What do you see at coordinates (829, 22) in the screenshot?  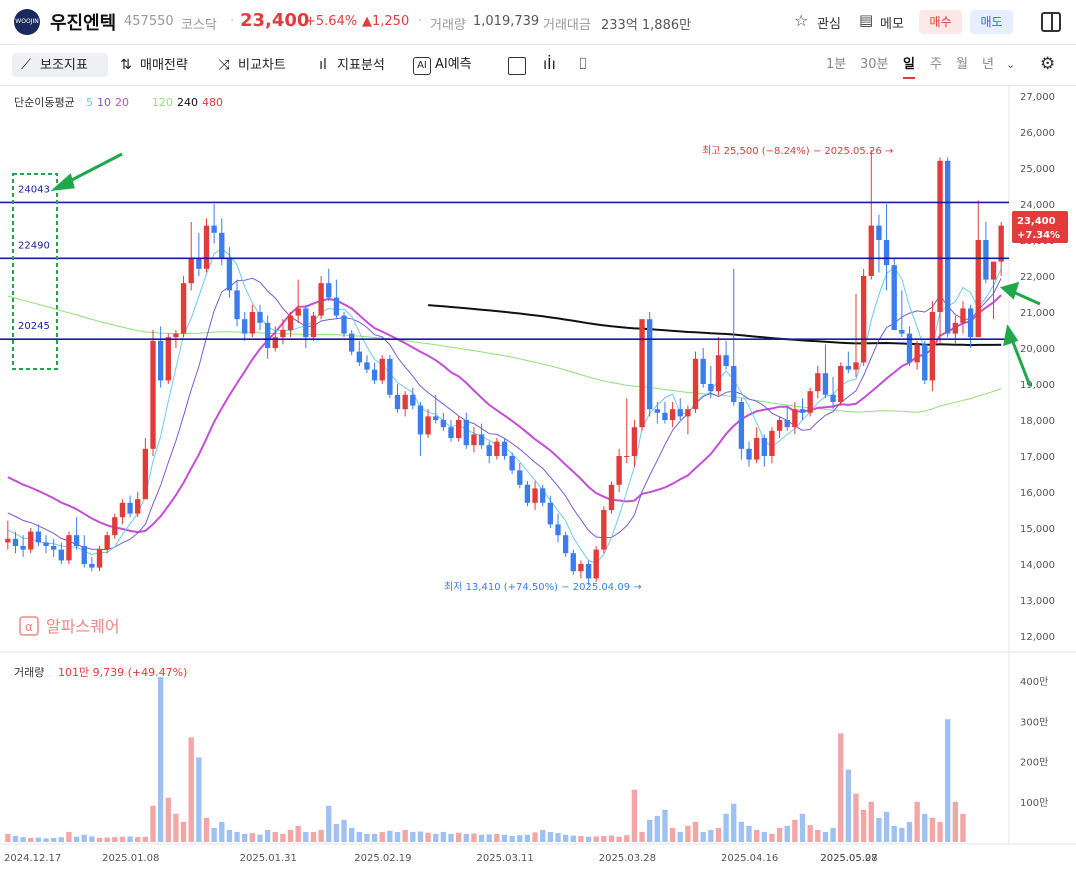 I see `watch-label: 관심` at bounding box center [829, 22].